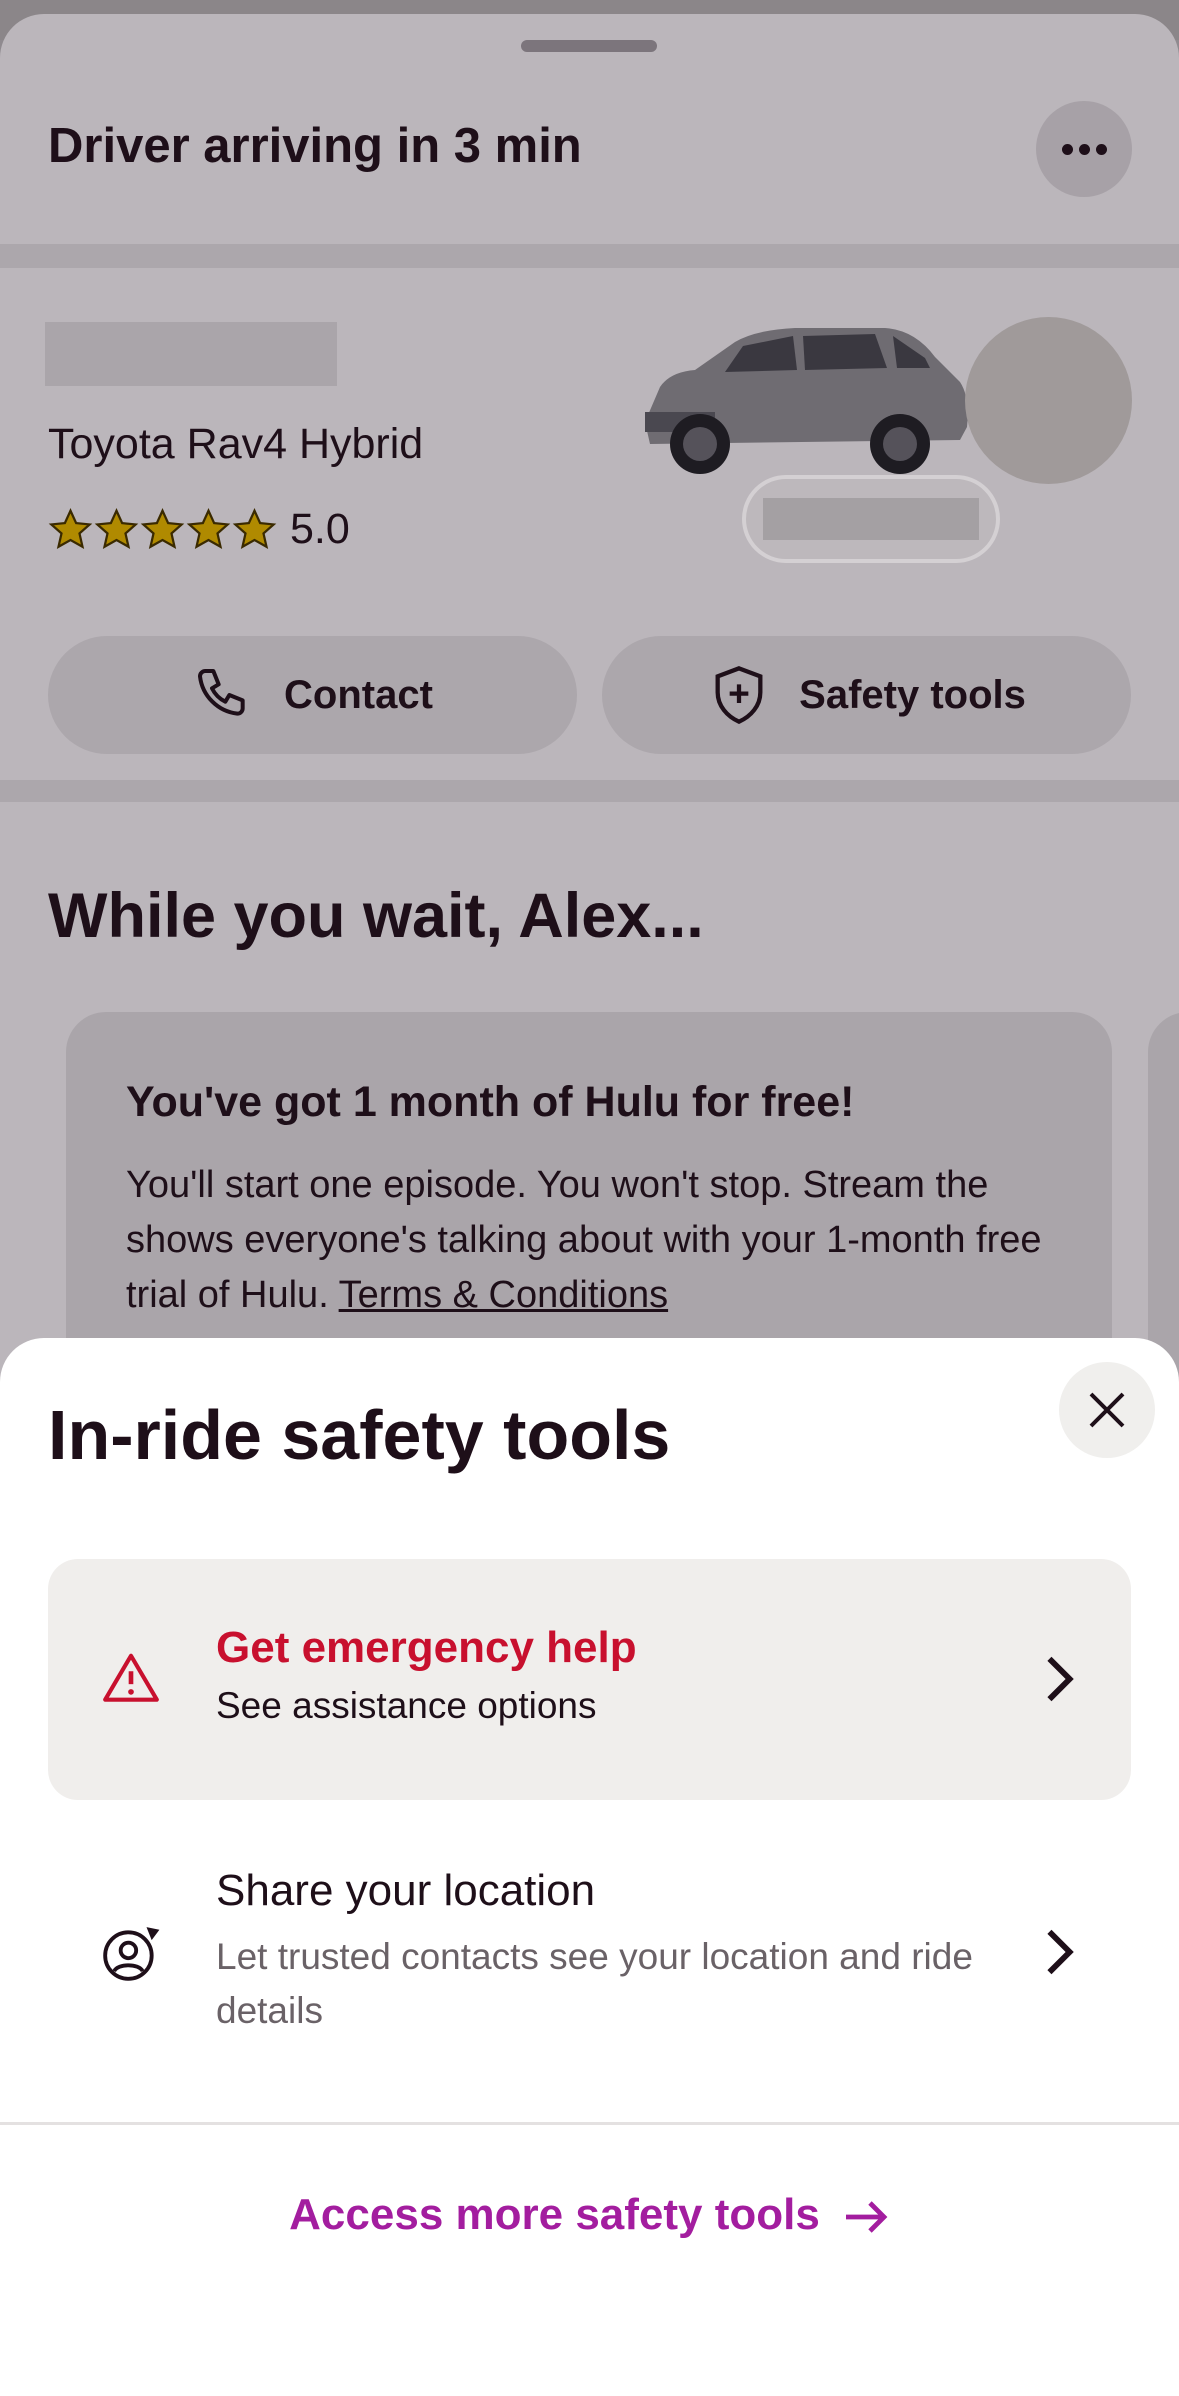  I want to click on warning-icon, so click(131, 1677).